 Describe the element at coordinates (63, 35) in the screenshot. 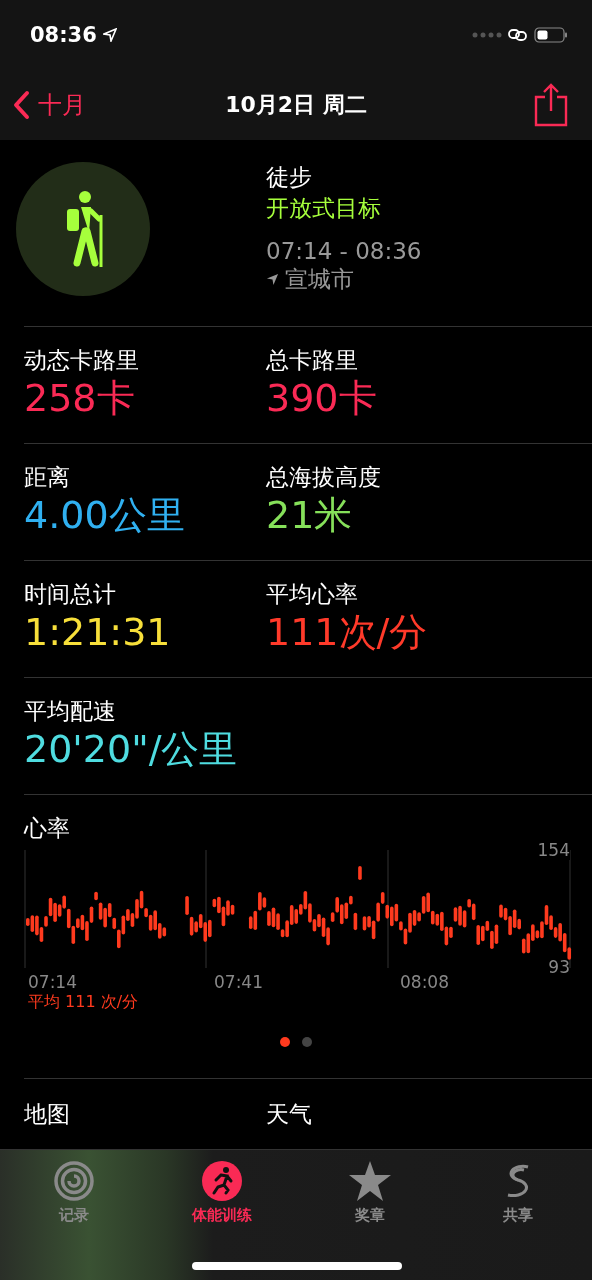

I see `status-time: 08:36` at that location.